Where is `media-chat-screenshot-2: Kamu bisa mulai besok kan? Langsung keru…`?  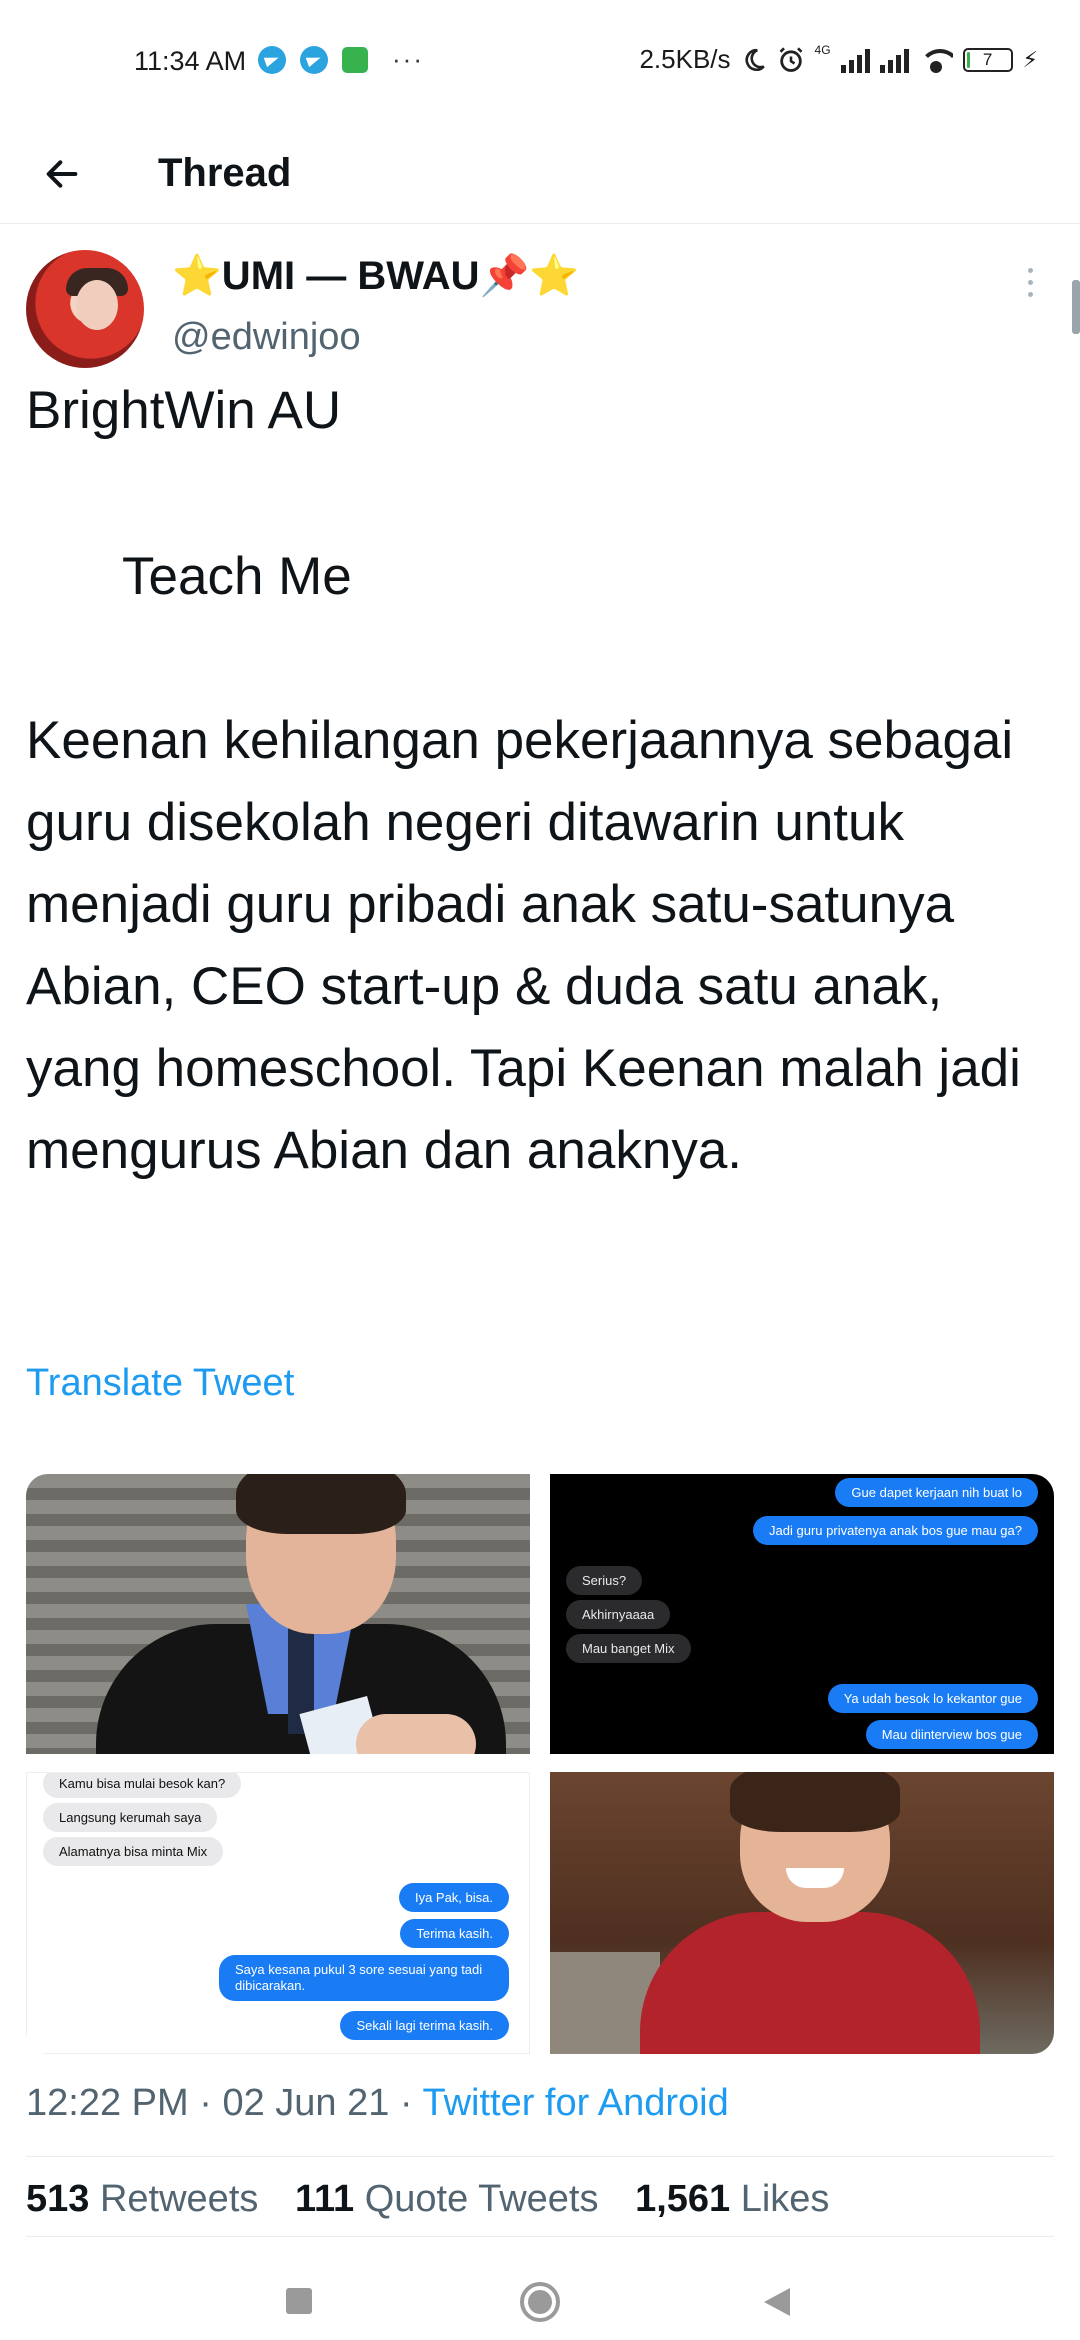
media-chat-screenshot-2: Kamu bisa mulai besok kan? Langsung keru… is located at coordinates (278, 1913).